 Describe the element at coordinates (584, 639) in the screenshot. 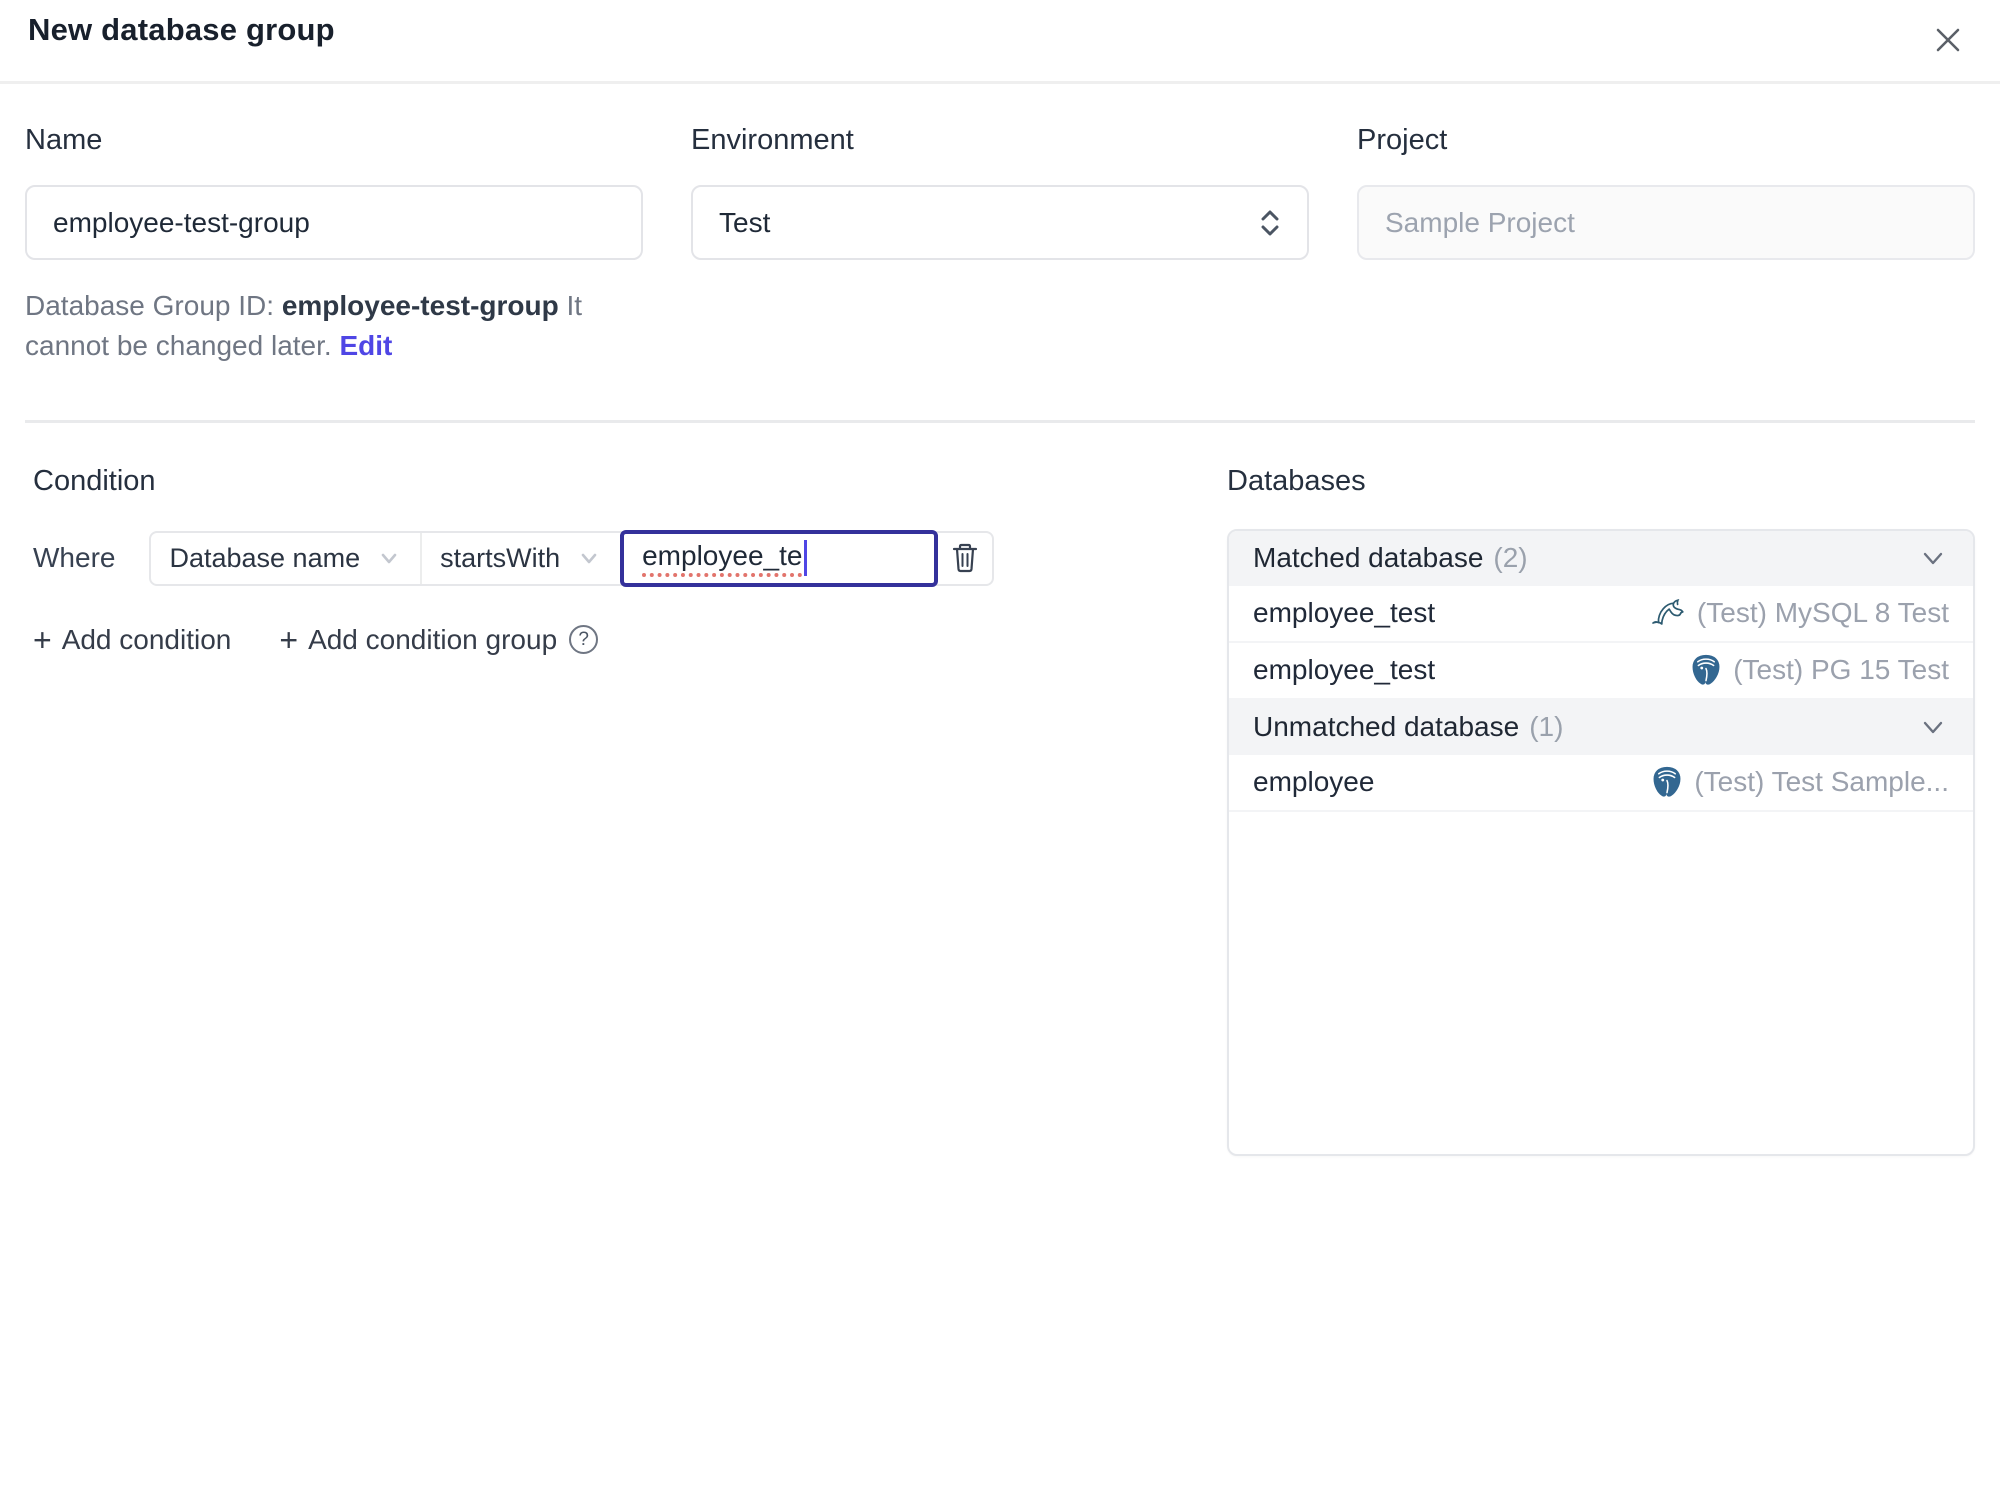

I see `help-icon: ?` at that location.